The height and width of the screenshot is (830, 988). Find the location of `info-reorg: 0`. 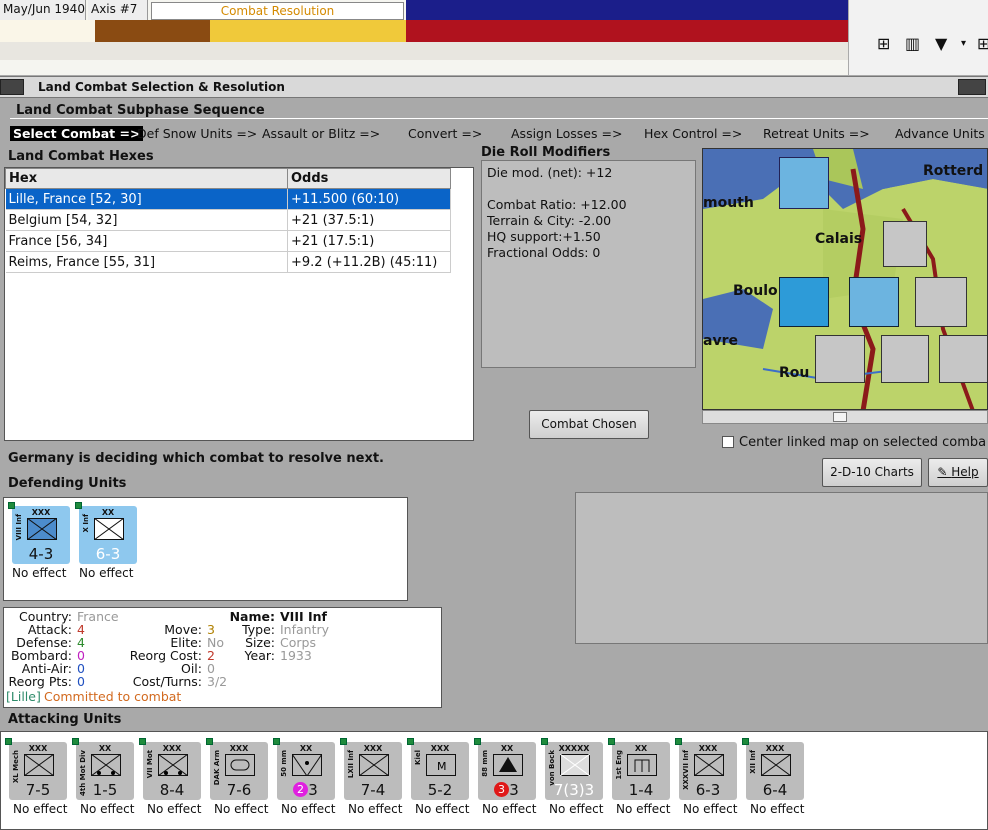

info-reorg: 0 is located at coordinates (81, 681).